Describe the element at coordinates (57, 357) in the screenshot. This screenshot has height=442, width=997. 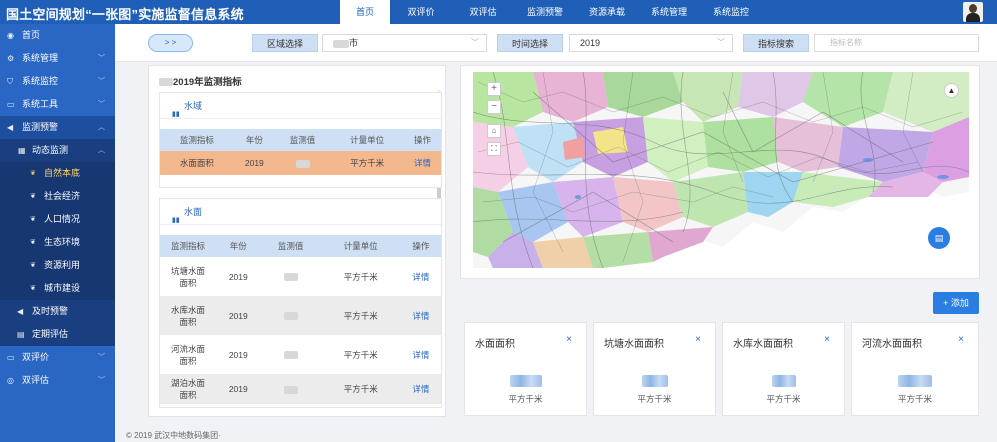
I see `sidebar-item-dual-evaluation: ▭ 双评价 ﹀` at that location.